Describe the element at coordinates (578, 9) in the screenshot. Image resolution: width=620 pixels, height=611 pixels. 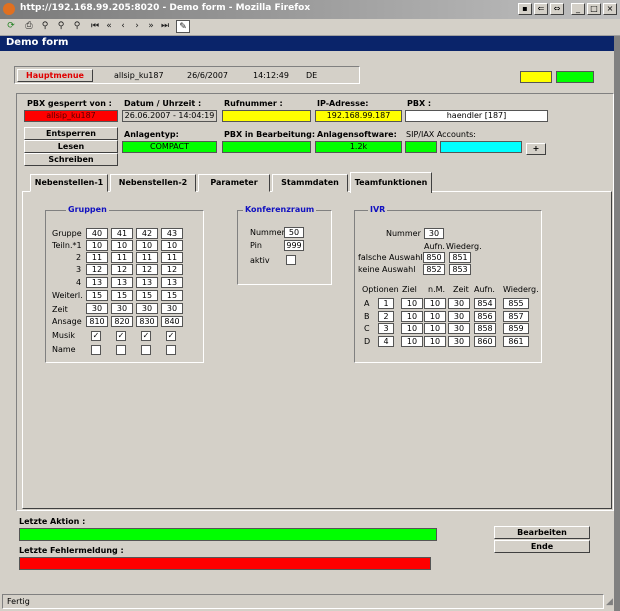
I see `minimize-button: _` at that location.